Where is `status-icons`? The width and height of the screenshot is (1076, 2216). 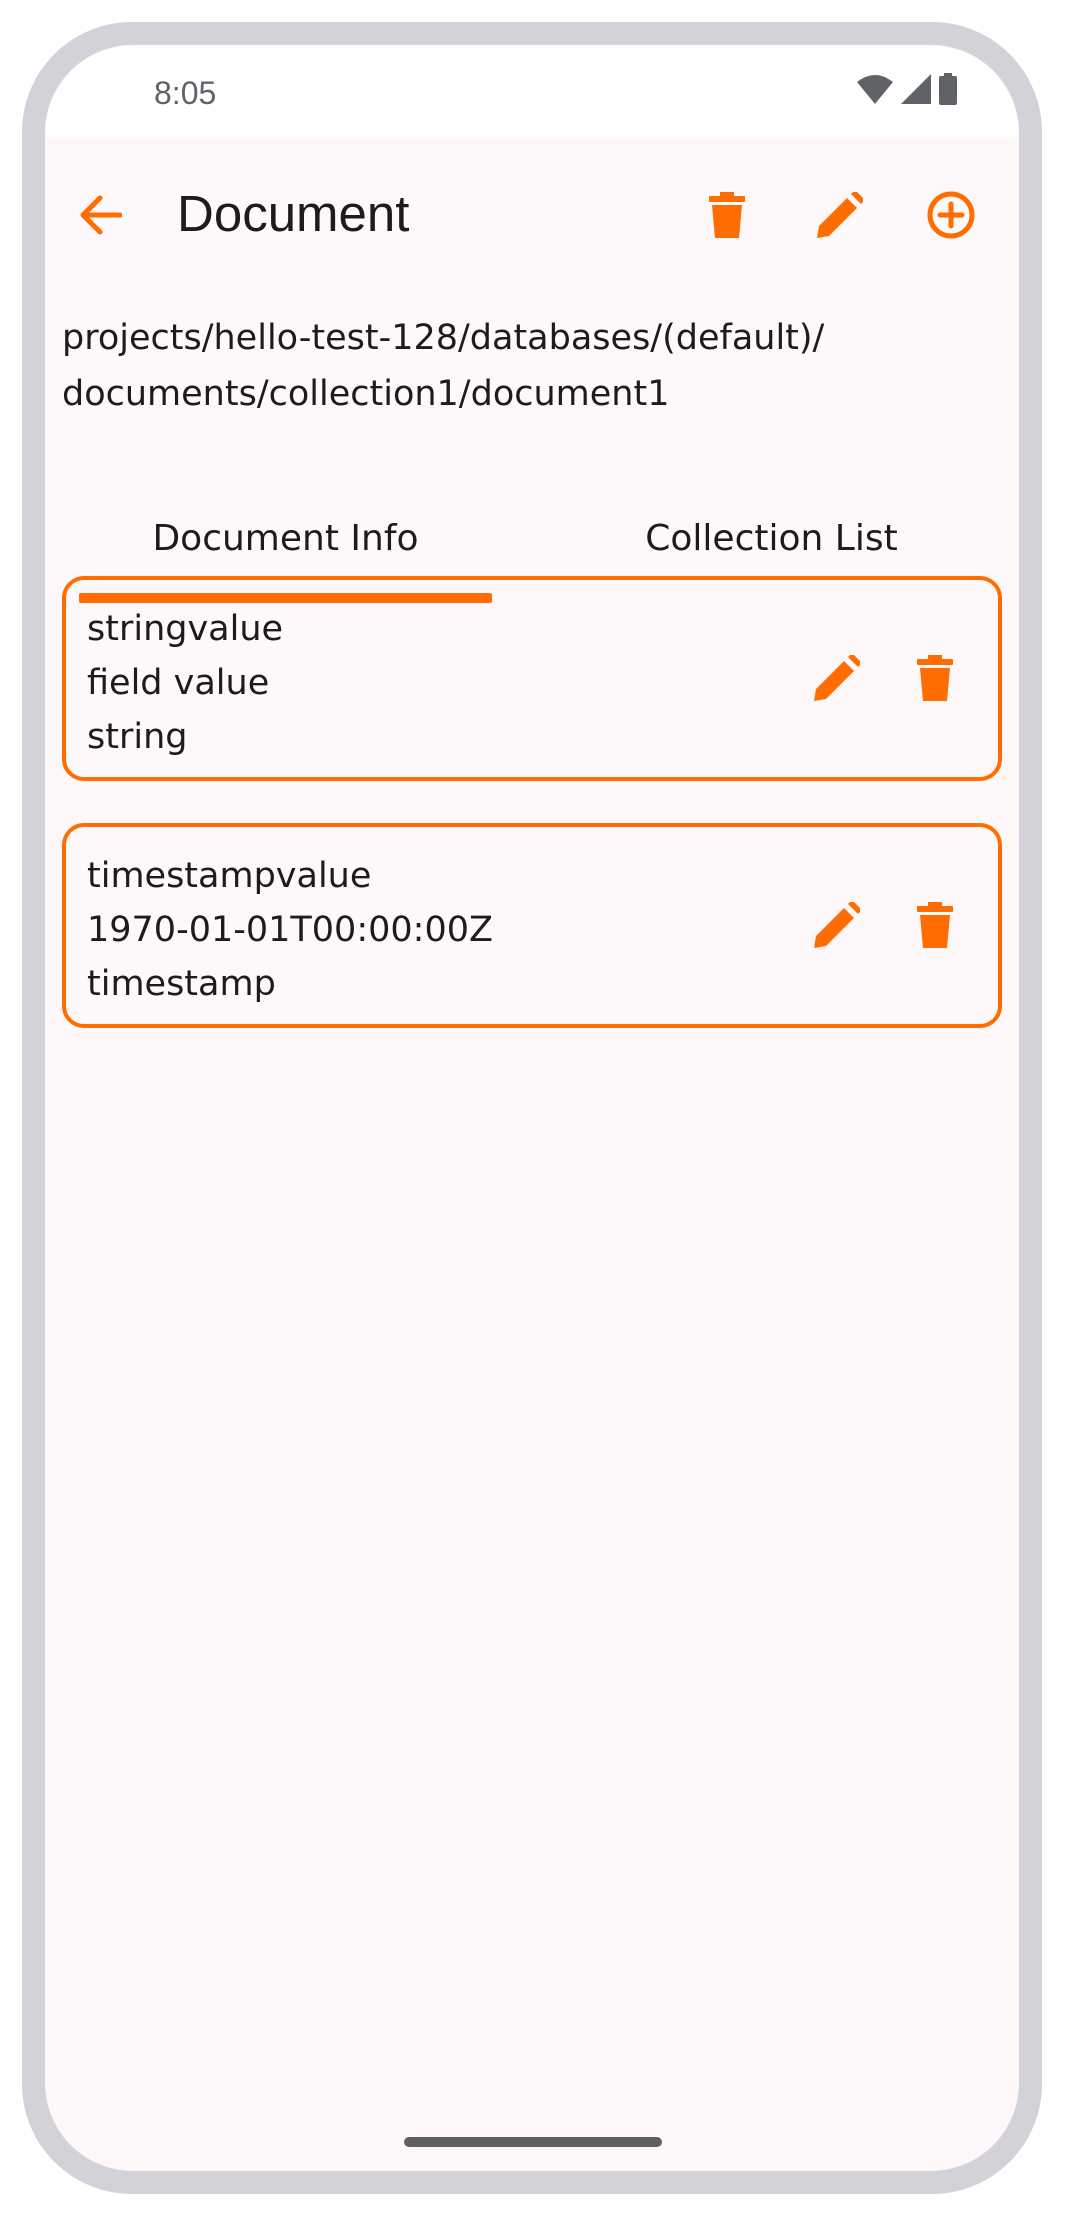
status-icons is located at coordinates (907, 89).